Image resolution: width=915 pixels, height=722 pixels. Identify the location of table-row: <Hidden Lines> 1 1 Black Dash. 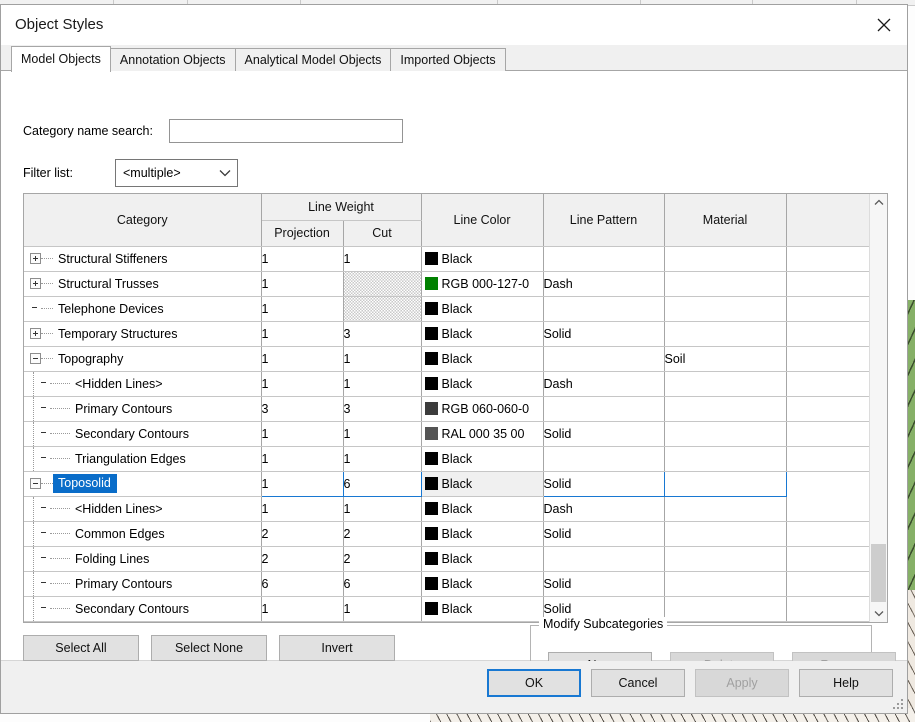
(446, 509).